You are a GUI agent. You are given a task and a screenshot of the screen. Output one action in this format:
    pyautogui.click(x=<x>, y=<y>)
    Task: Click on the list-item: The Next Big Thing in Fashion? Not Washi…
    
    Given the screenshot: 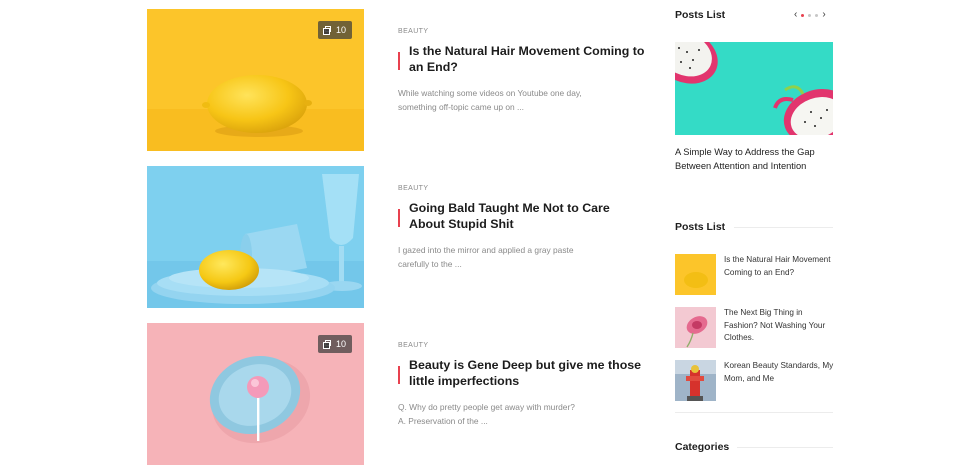 What is the action you would take?
    pyautogui.click(x=755, y=328)
    